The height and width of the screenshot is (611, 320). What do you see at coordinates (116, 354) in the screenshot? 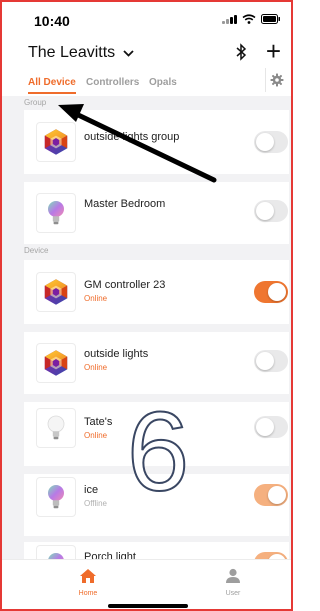
I see `device-name: outside lights` at bounding box center [116, 354].